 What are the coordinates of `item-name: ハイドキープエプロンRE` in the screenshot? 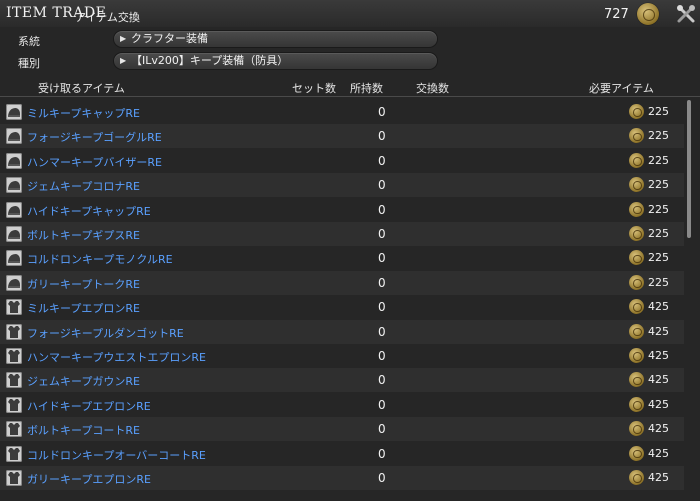 It's located at (89, 406).